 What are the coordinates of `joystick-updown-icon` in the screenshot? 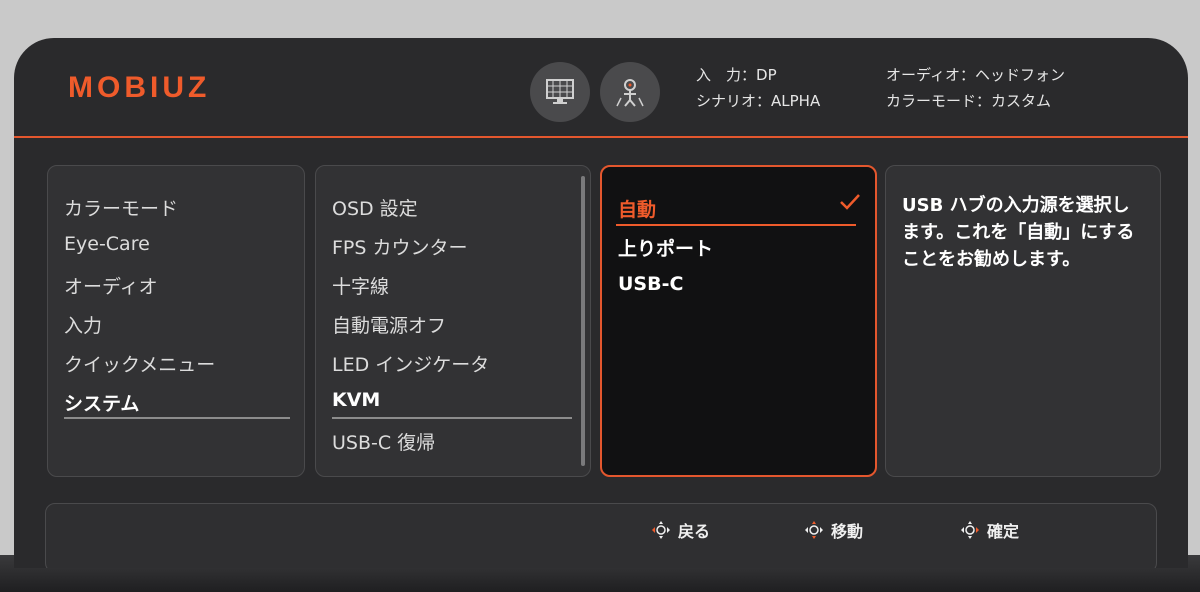 It's located at (814, 530).